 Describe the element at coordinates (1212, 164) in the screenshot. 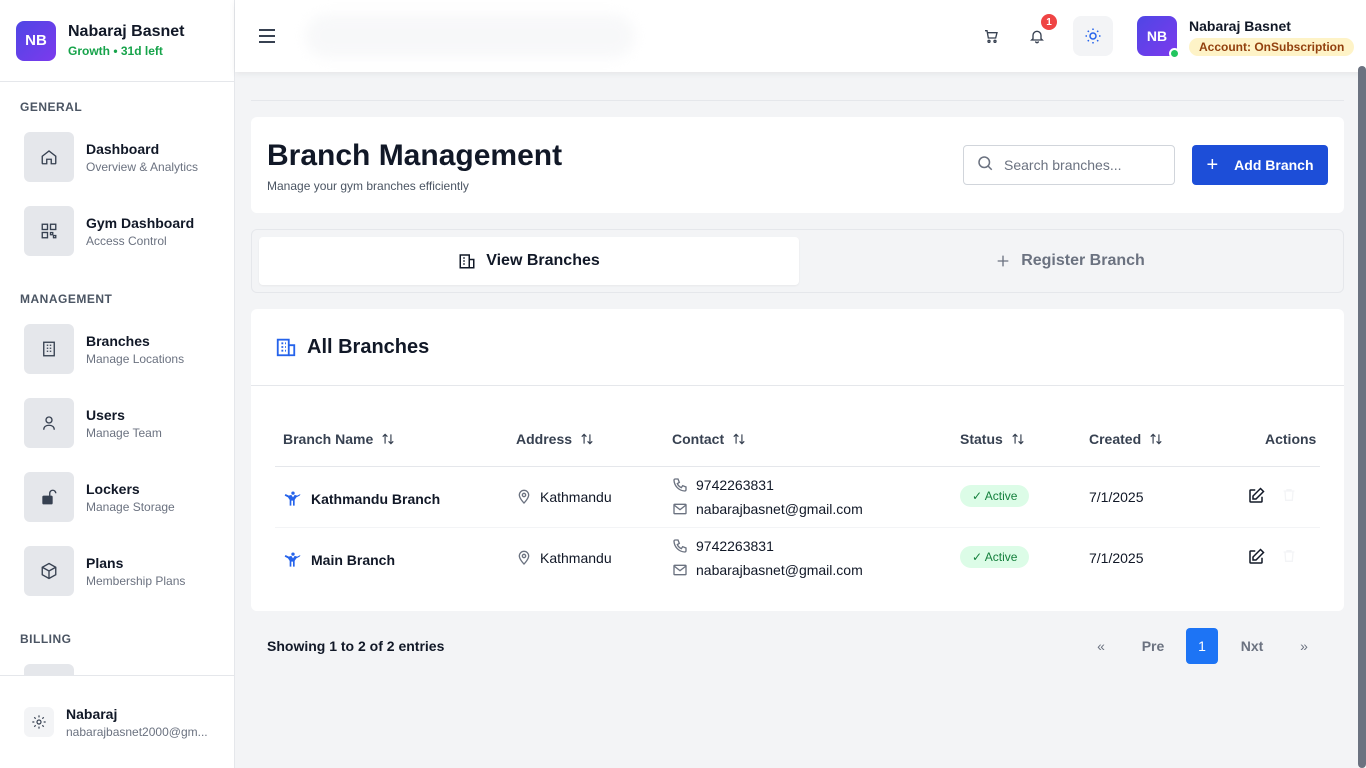

I see `plus-icon: +` at that location.